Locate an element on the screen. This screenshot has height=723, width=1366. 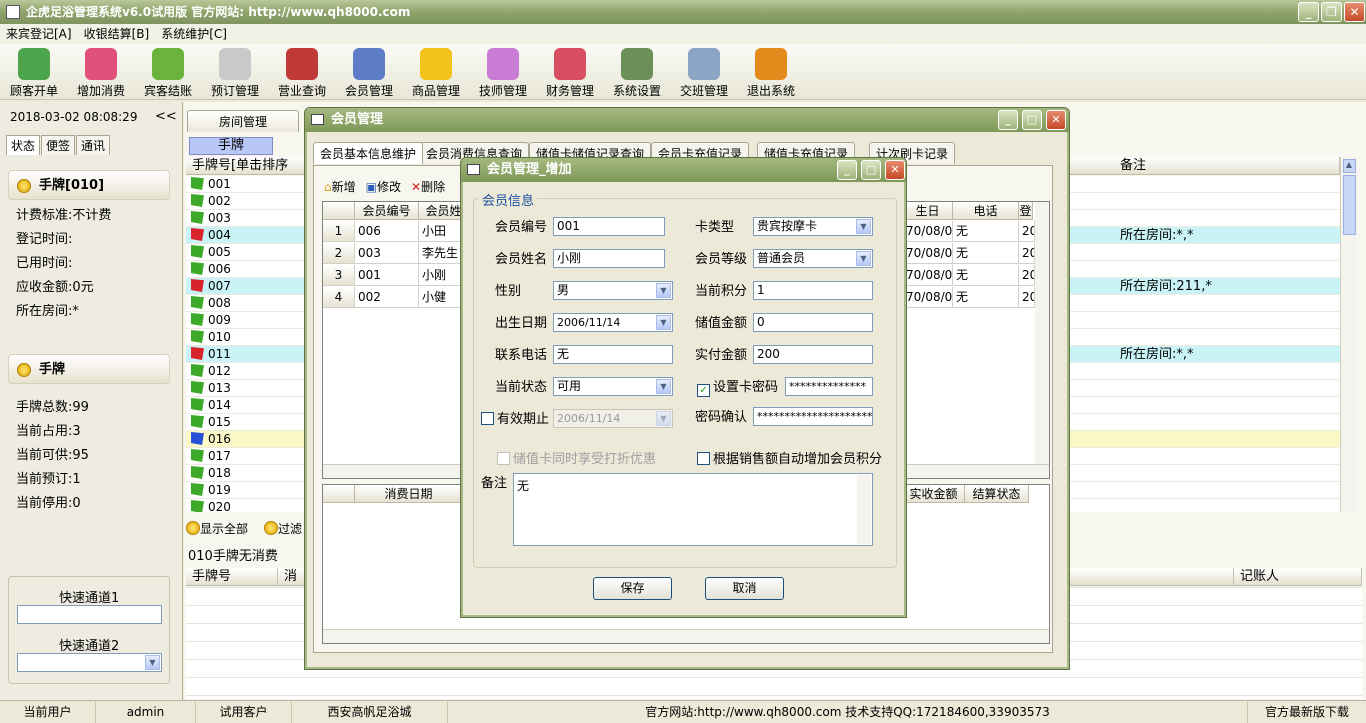
tab-member-basic: 会员基本信息维护 is located at coordinates (368, 153).